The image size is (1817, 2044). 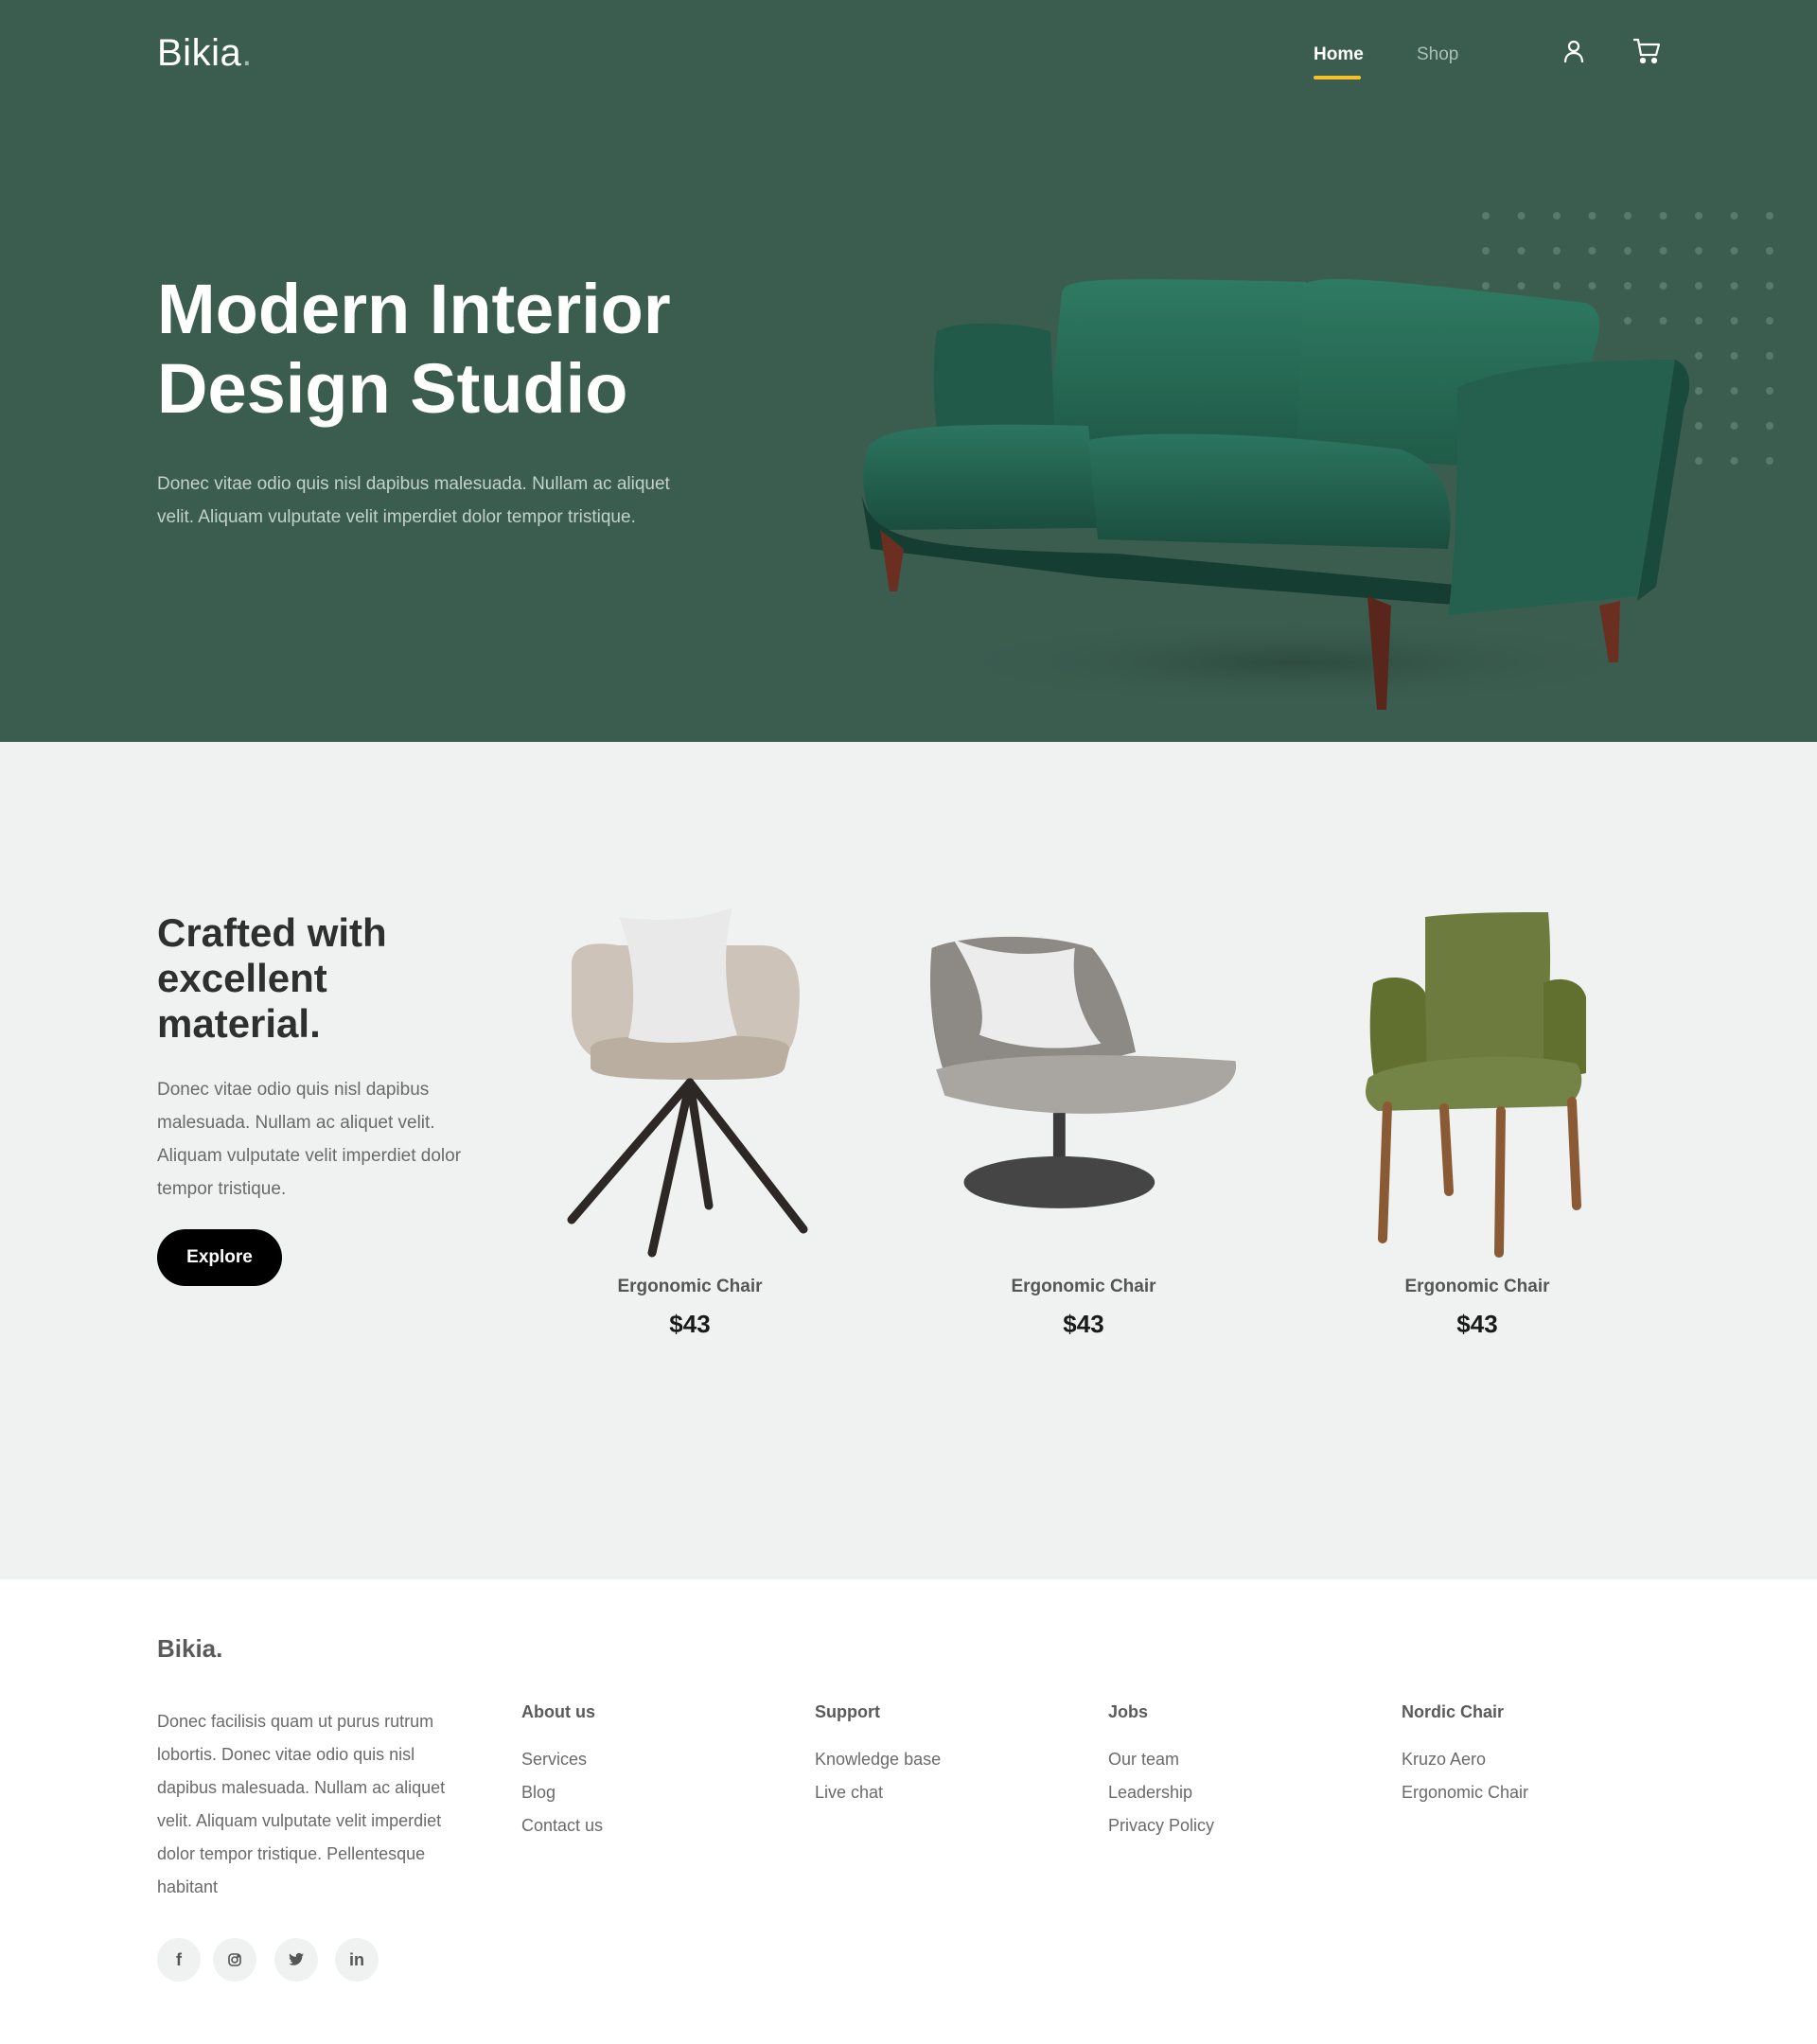 What do you see at coordinates (414, 349) in the screenshot?
I see `hero-title: Modern Interior Design Studio` at bounding box center [414, 349].